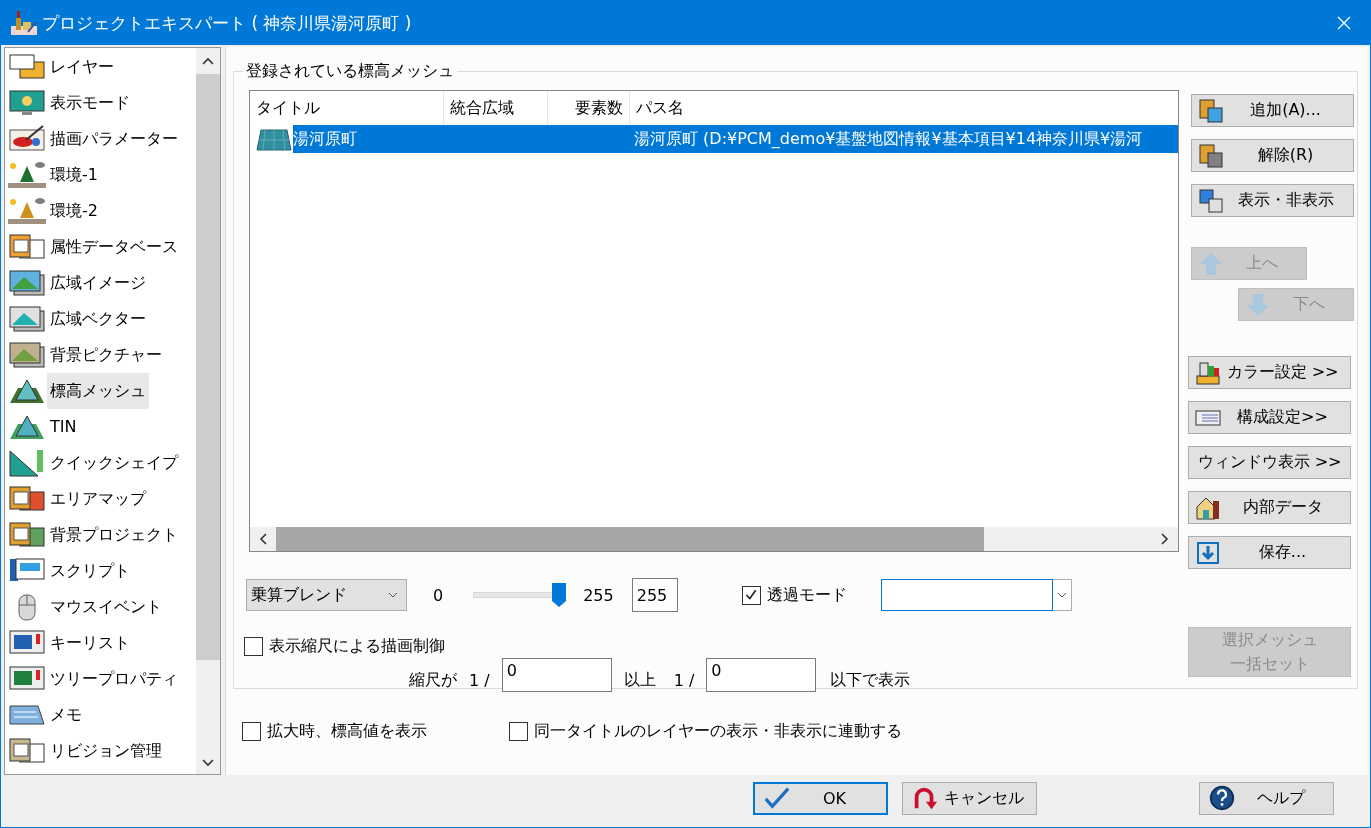 This screenshot has height=828, width=1371. Describe the element at coordinates (1272, 200) in the screenshot. I see `side-button: 表示・非表示` at that location.